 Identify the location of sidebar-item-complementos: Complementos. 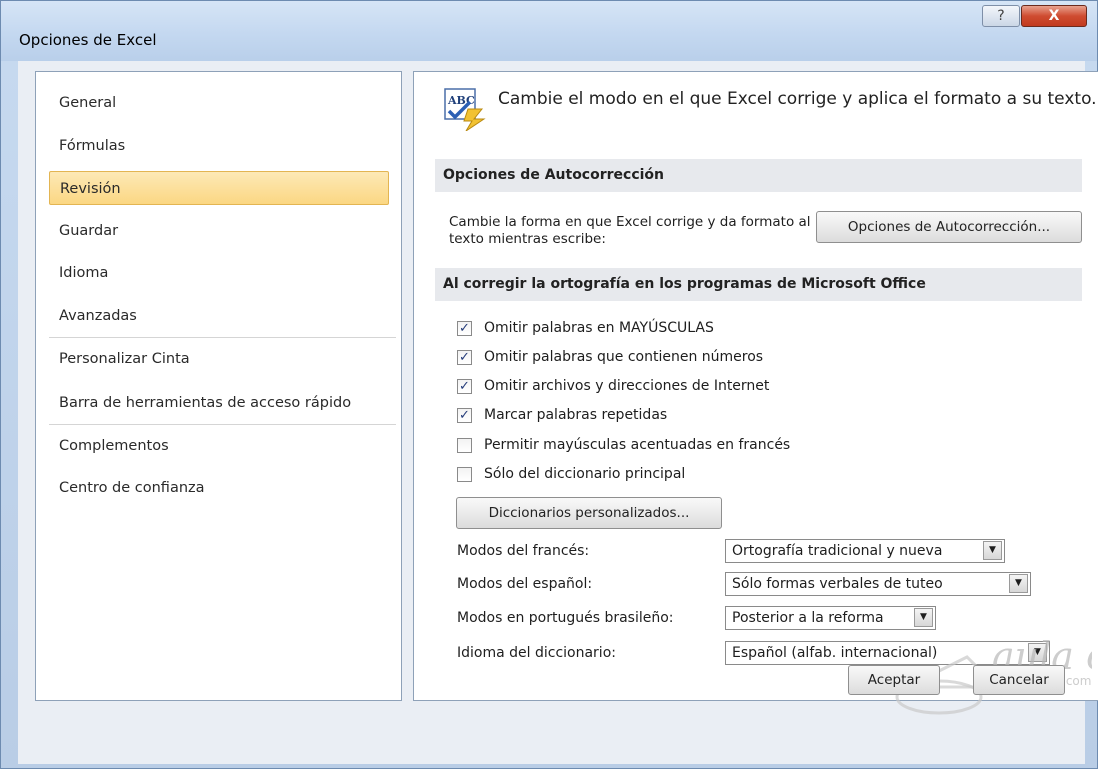
(219, 446).